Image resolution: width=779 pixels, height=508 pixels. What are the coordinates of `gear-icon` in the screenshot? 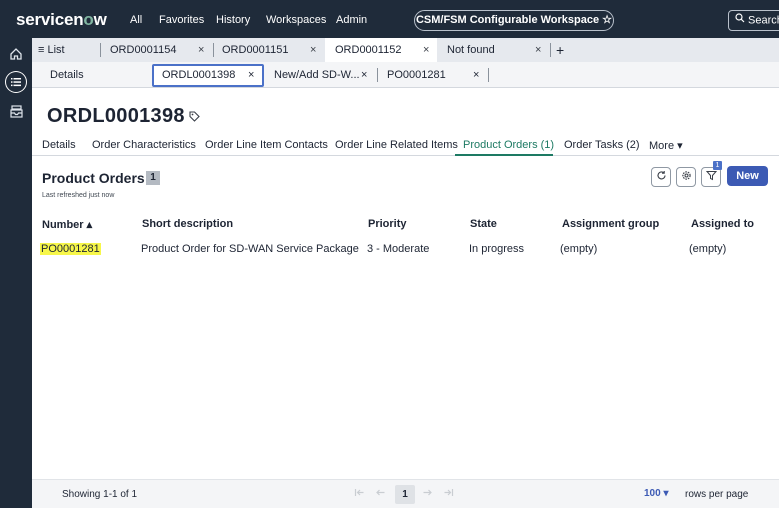 It's located at (686, 177).